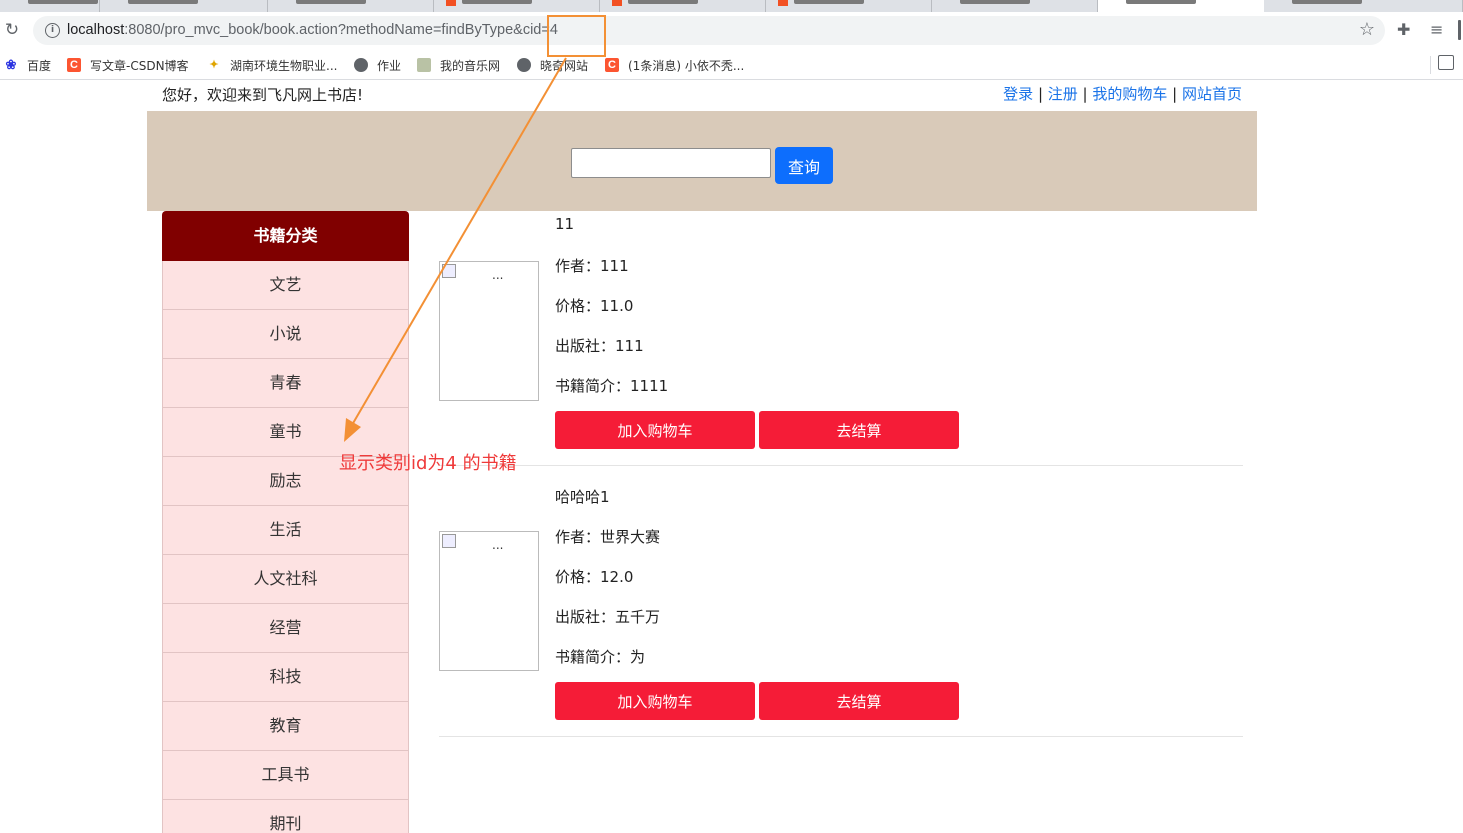 The width and height of the screenshot is (1463, 833). What do you see at coordinates (455, 249) in the screenshot?
I see `annotation-arrow` at bounding box center [455, 249].